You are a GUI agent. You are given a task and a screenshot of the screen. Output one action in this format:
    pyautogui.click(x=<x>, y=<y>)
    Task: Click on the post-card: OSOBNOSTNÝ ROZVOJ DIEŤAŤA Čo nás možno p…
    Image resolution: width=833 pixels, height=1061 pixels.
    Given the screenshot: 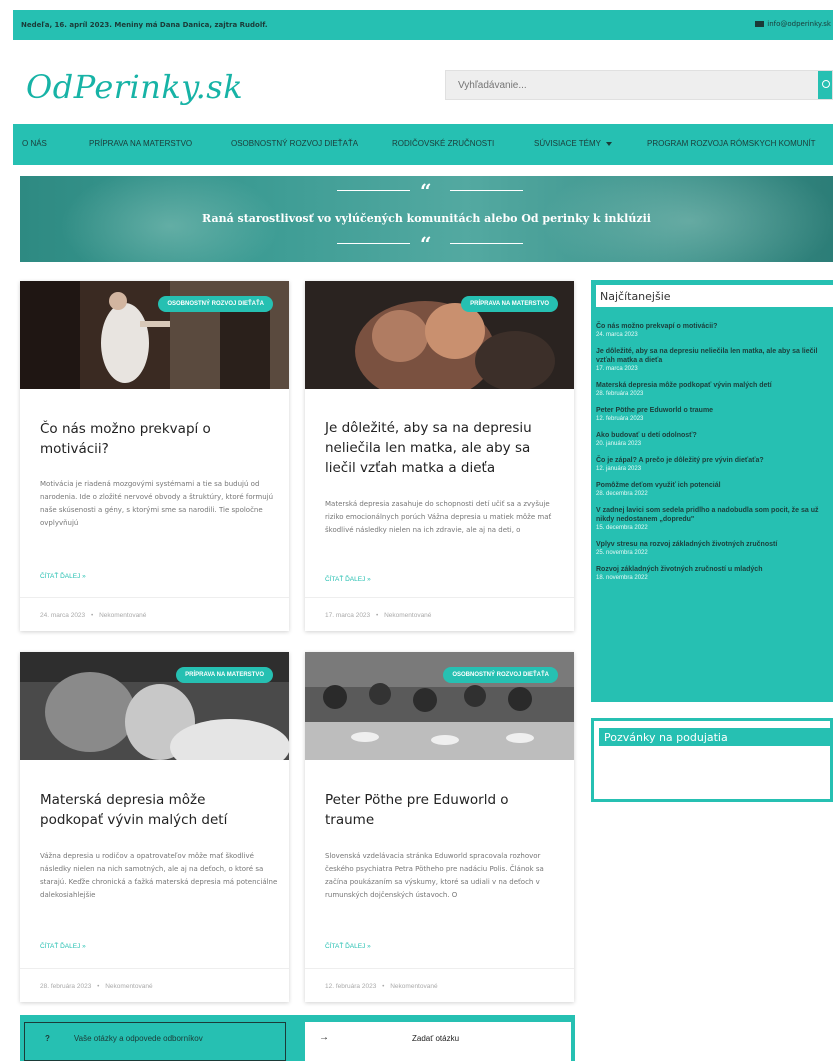 What is the action you would take?
    pyautogui.click(x=154, y=456)
    